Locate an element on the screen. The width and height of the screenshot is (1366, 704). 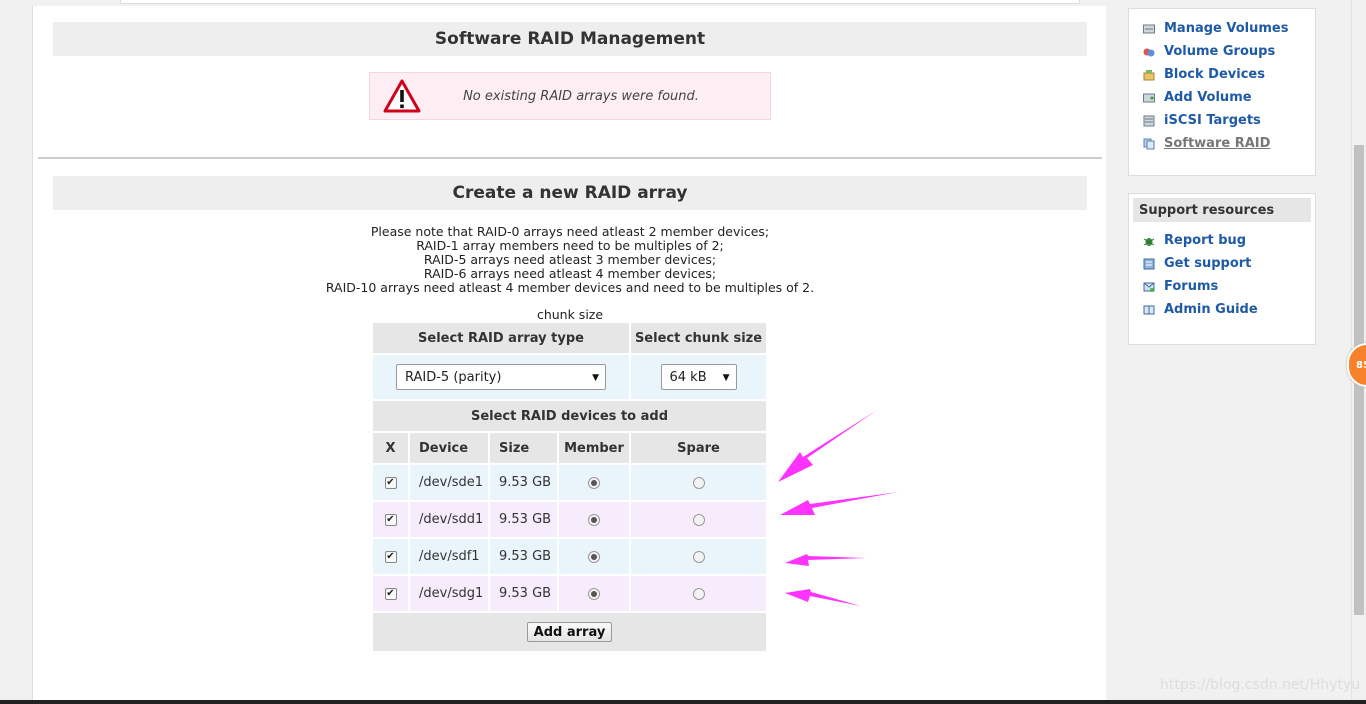
nav-item-software-raid: Software RAID is located at coordinates (1222, 143).